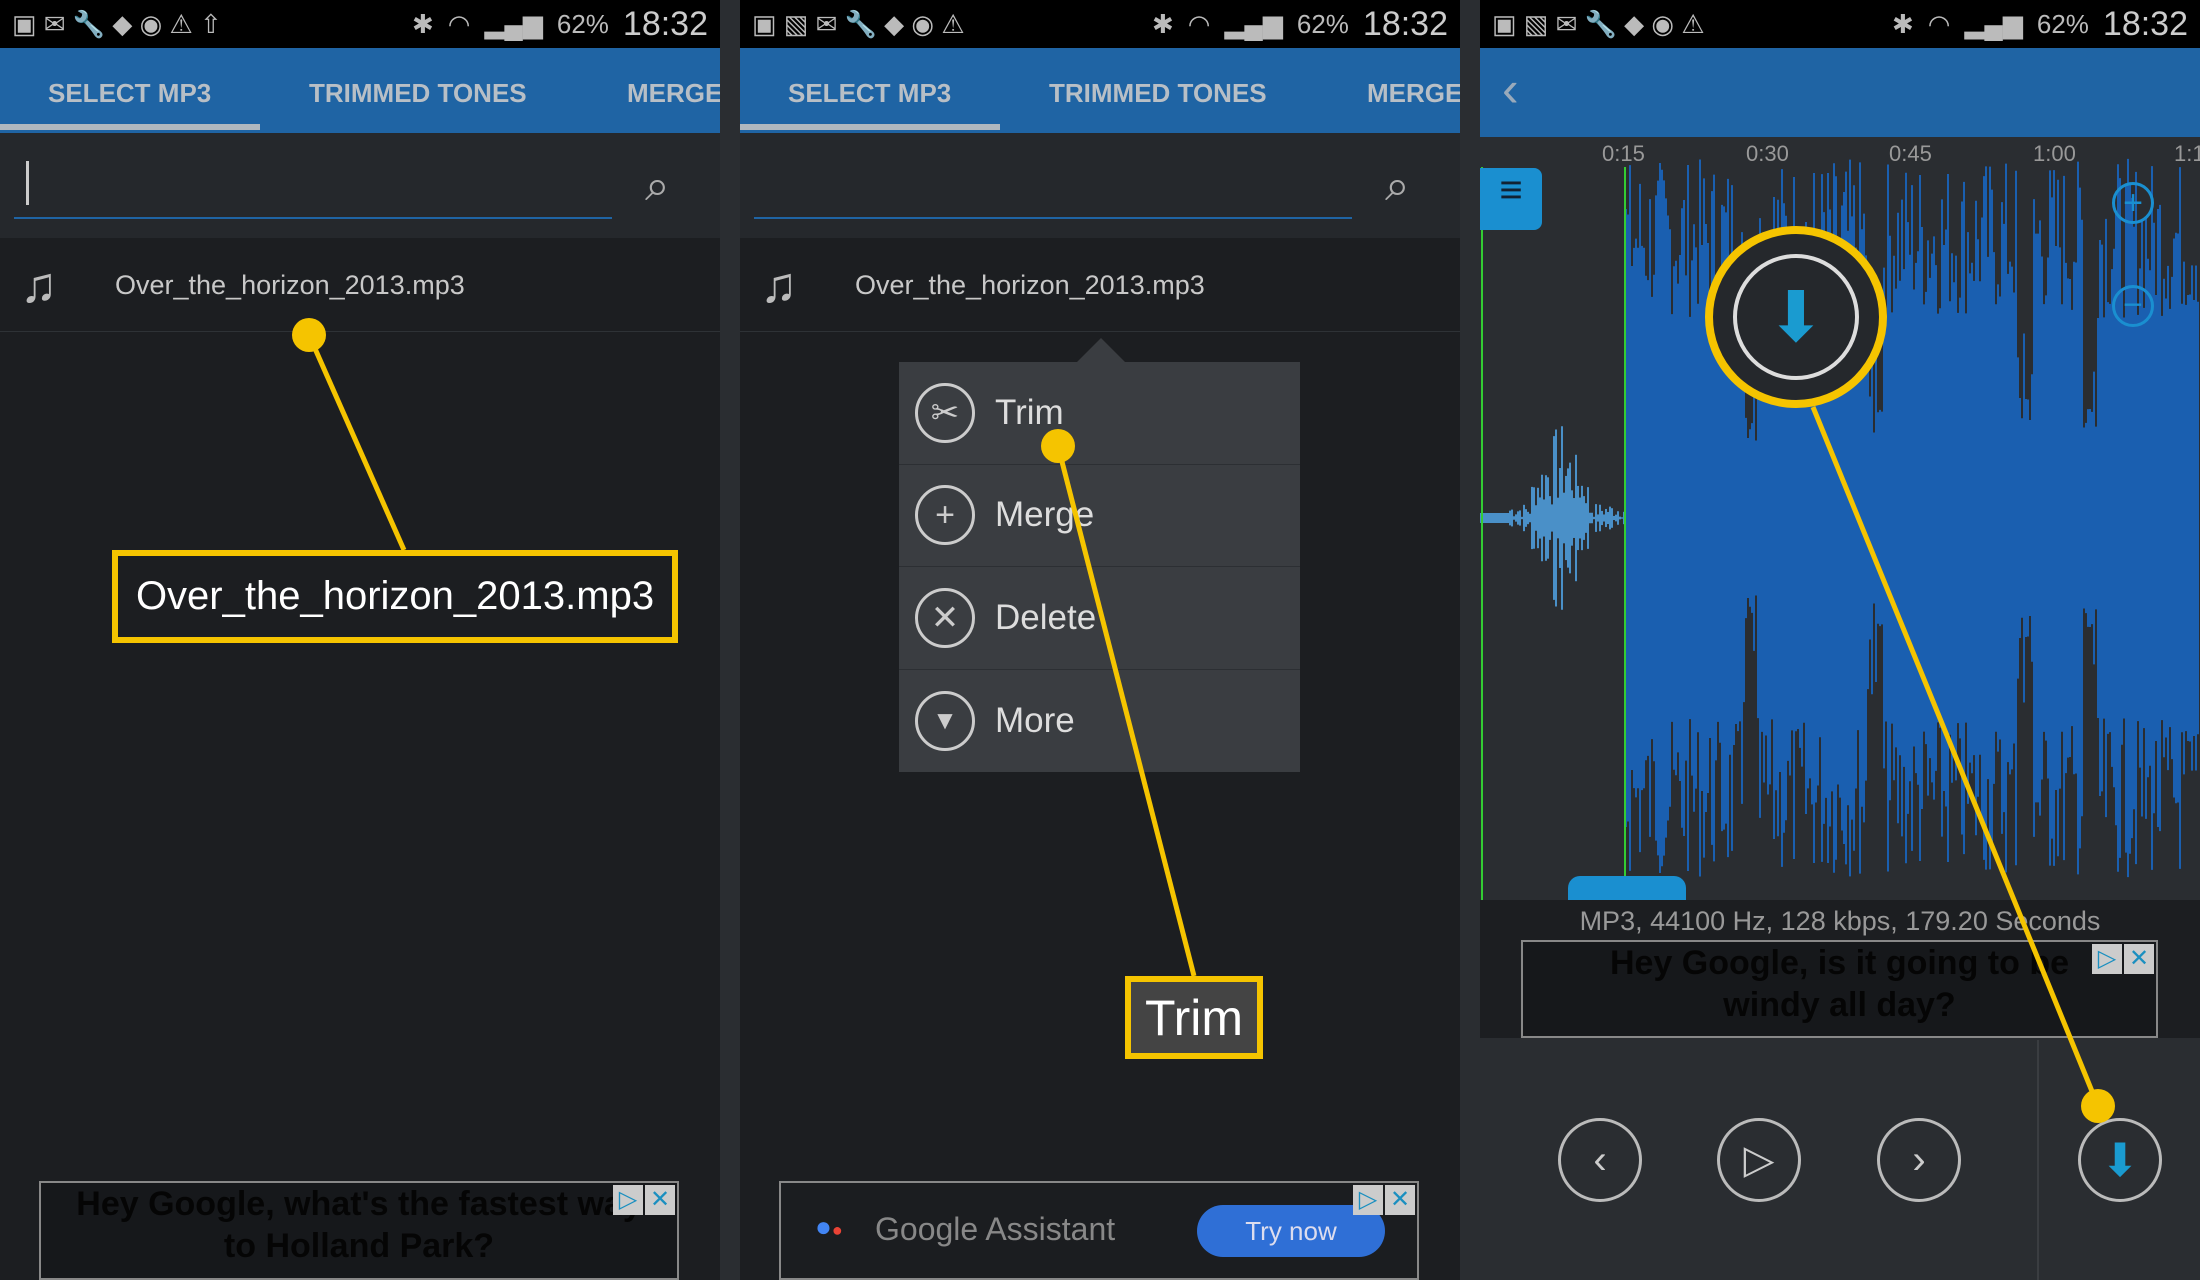 This screenshot has width=2200, height=1280. I want to click on google-assistant-logo: ●●, so click(829, 1226).